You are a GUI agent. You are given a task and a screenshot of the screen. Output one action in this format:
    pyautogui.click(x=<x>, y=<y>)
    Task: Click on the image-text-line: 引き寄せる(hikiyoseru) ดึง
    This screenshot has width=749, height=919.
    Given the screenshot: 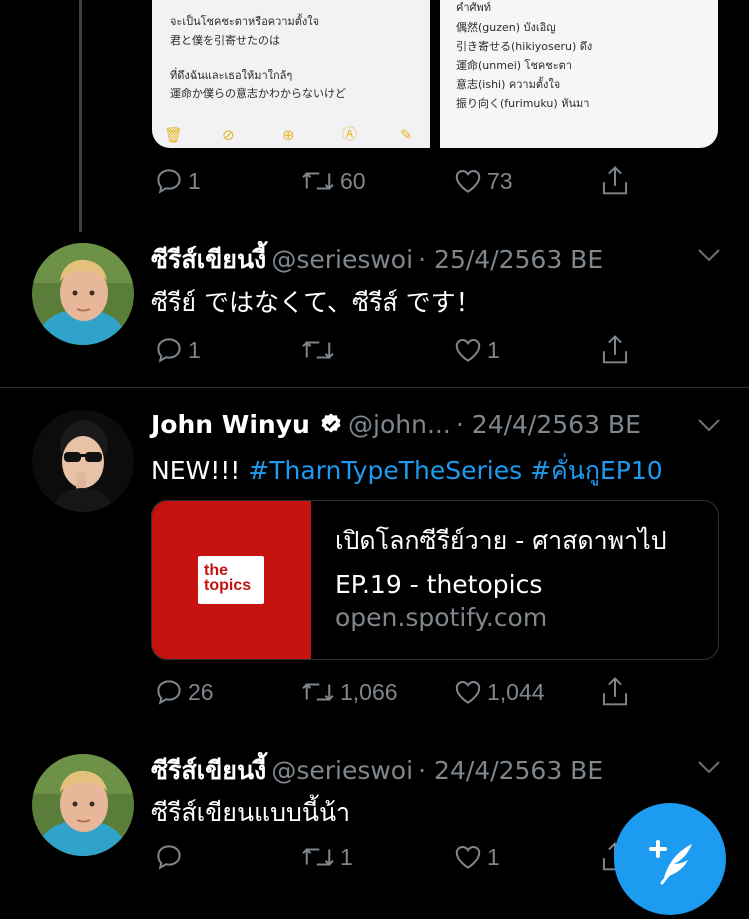 What is the action you would take?
    pyautogui.click(x=524, y=46)
    